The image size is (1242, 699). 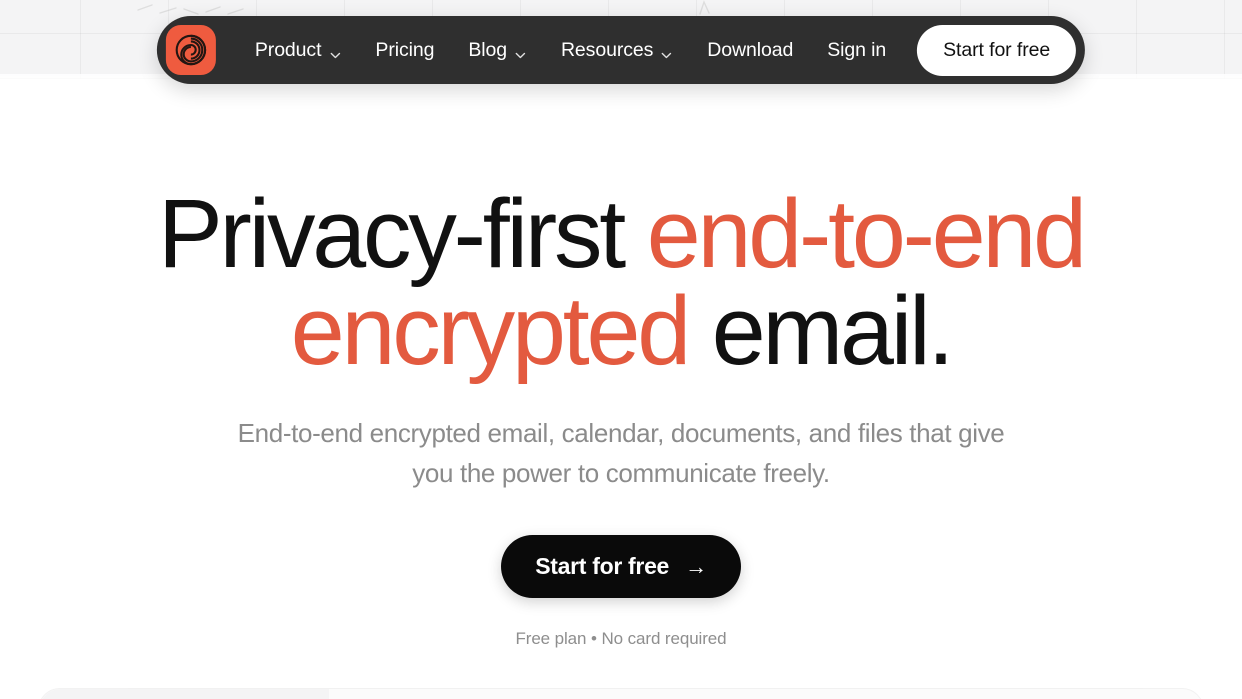 I want to click on headline-line-1: Privacy-first end-to-end, so click(x=621, y=233).